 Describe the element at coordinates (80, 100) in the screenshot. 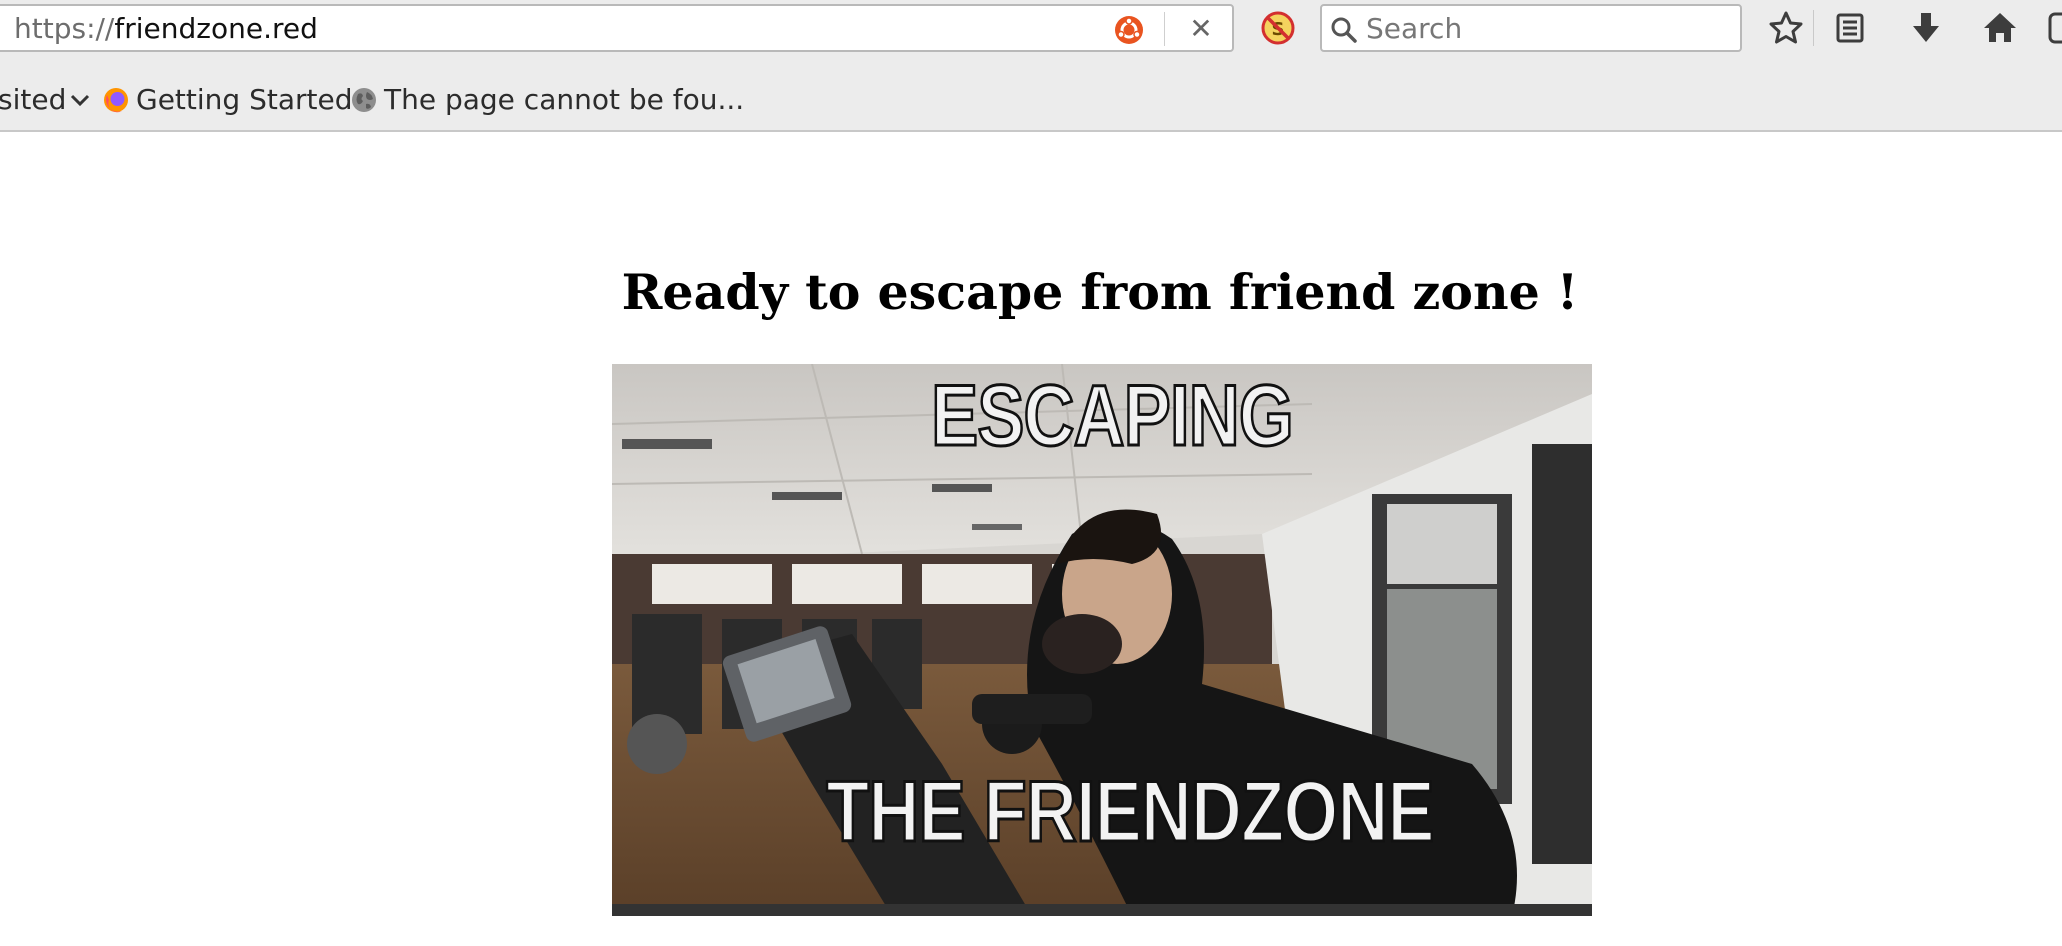

I see `chevron-down-icon` at that location.